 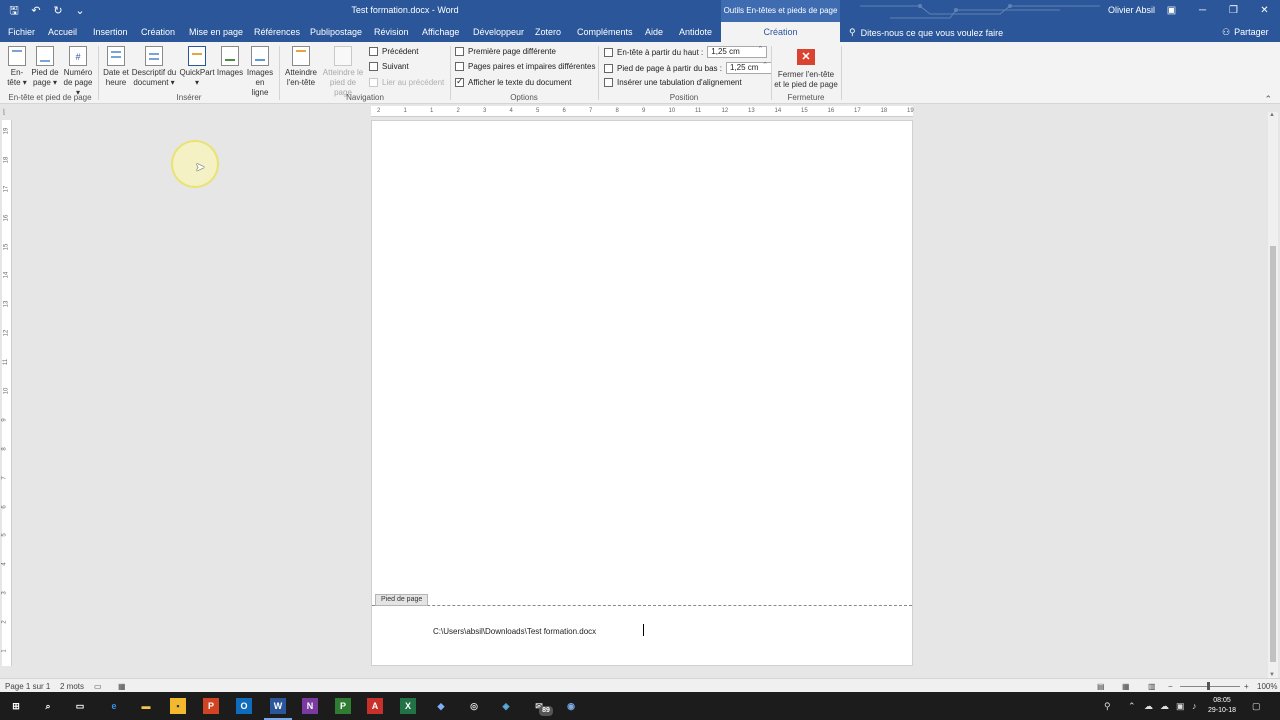 What do you see at coordinates (116, 67) in the screenshot?
I see `date-time-button: Date et heure` at bounding box center [116, 67].